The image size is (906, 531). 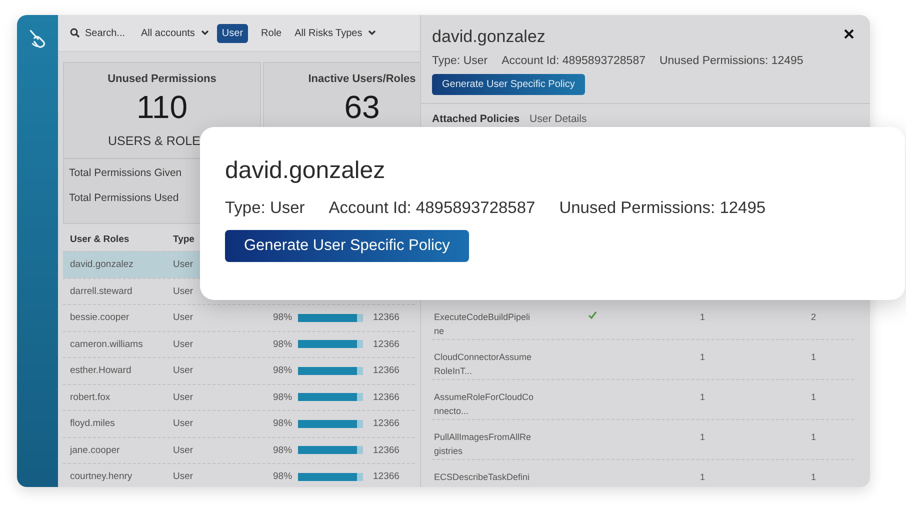 I want to click on user-name: darrell.steward, so click(x=101, y=291).